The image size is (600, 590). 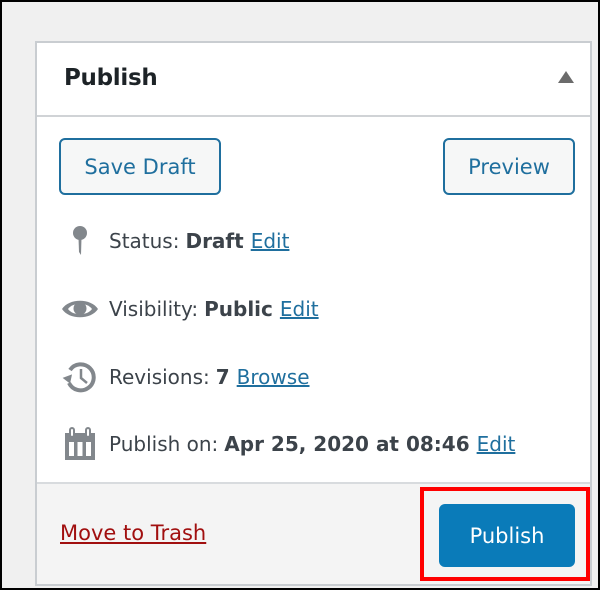 I want to click on schedule-edit-link: Edit, so click(x=496, y=444).